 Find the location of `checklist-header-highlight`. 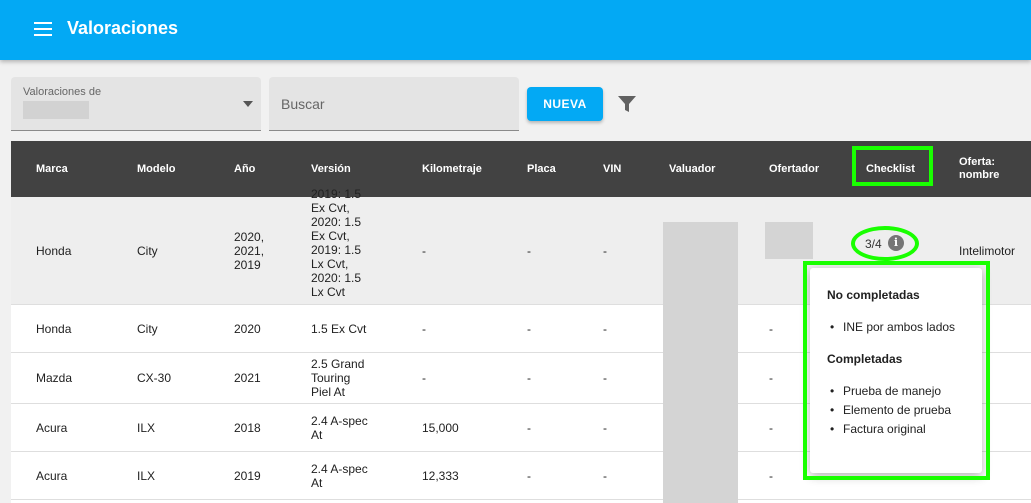

checklist-header-highlight is located at coordinates (892, 166).